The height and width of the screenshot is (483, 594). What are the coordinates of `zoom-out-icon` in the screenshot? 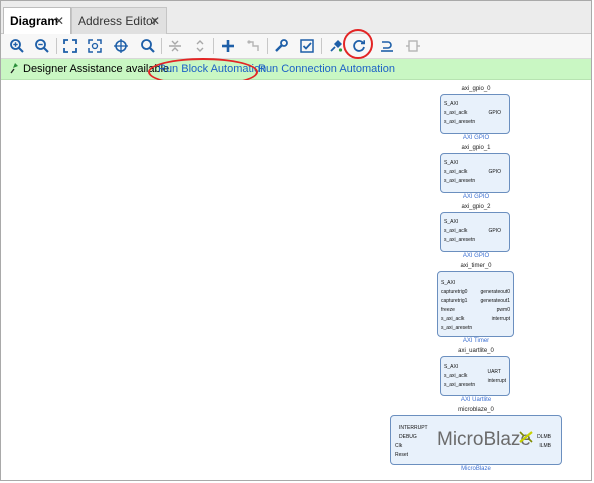 It's located at (42, 46).